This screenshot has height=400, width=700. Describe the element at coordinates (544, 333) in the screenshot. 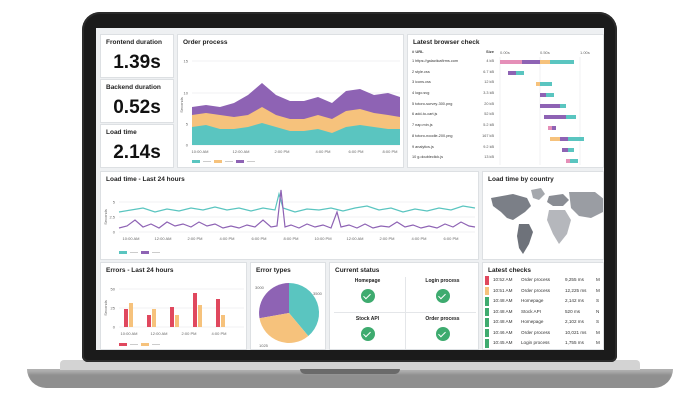

I see `check-row: 10:46 AM Order process 10,021 ms M` at that location.